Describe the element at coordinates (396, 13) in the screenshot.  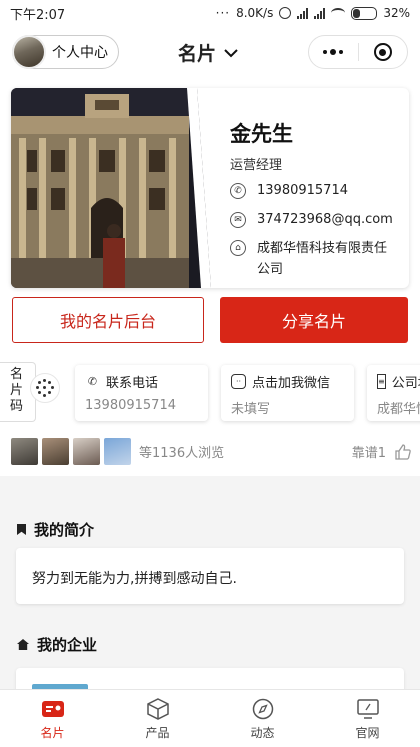
I see `battery-percent: 32%` at that location.